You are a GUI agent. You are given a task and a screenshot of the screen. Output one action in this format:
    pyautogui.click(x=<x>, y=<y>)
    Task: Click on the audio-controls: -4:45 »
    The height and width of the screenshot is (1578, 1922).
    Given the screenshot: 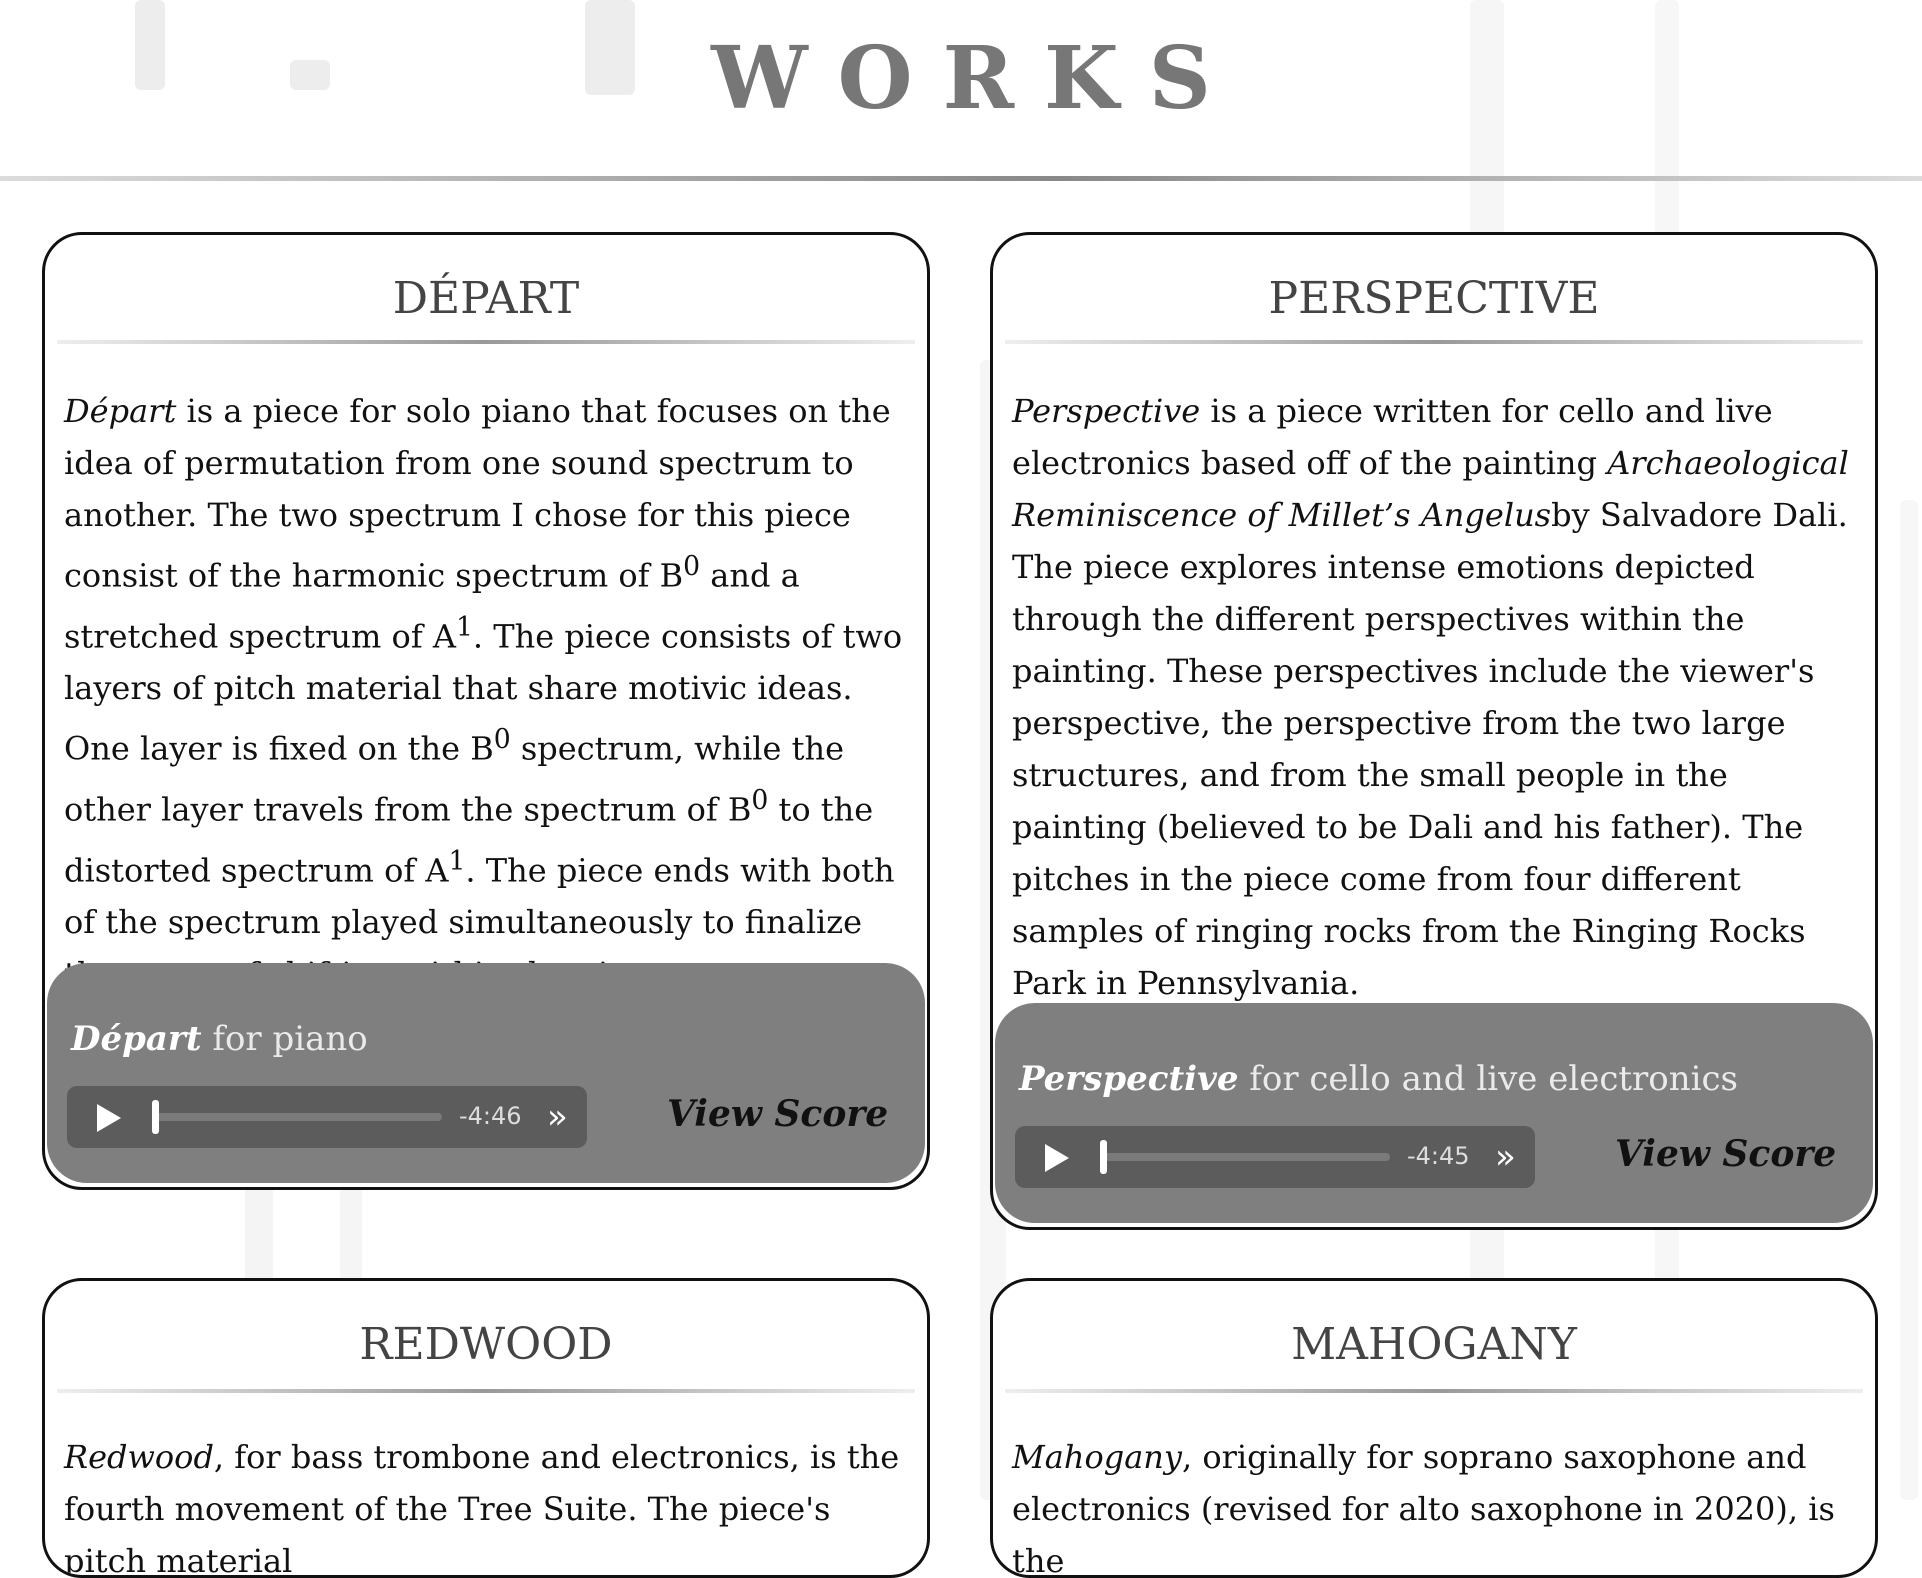 What is the action you would take?
    pyautogui.click(x=1275, y=1157)
    